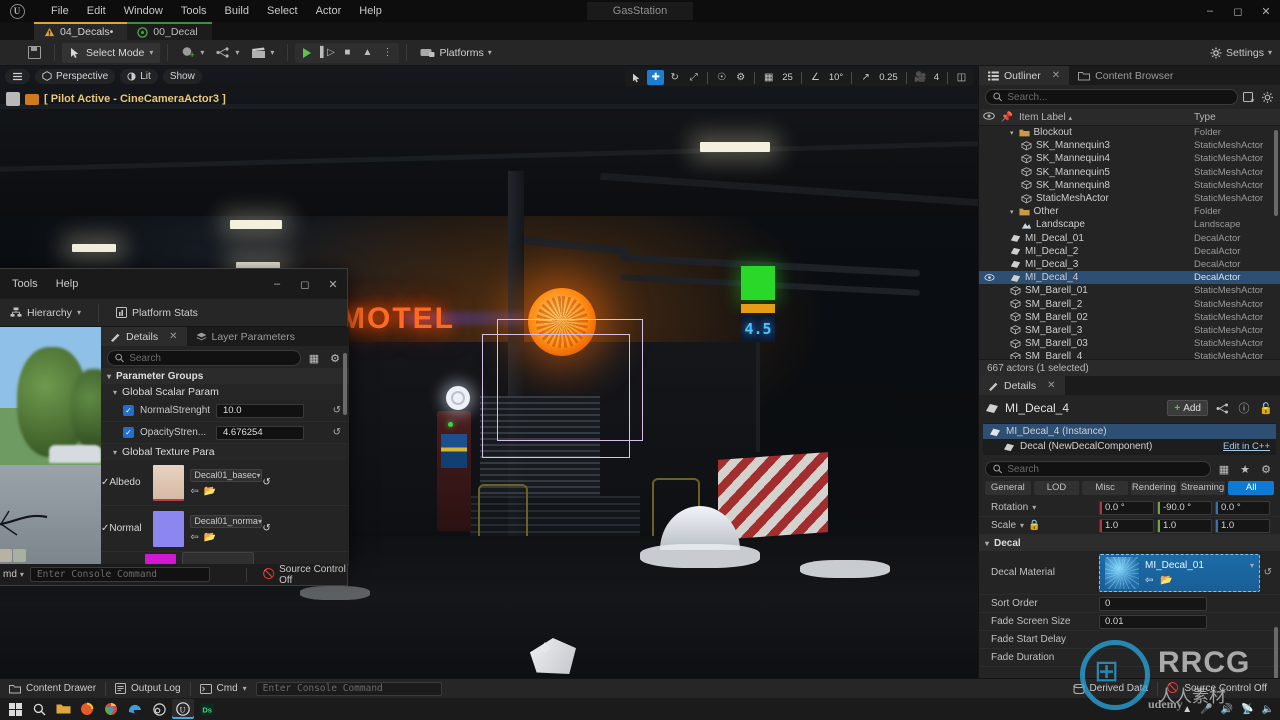  What do you see at coordinates (333, 284) in the screenshot?
I see `close-button: ✕` at bounding box center [333, 284].